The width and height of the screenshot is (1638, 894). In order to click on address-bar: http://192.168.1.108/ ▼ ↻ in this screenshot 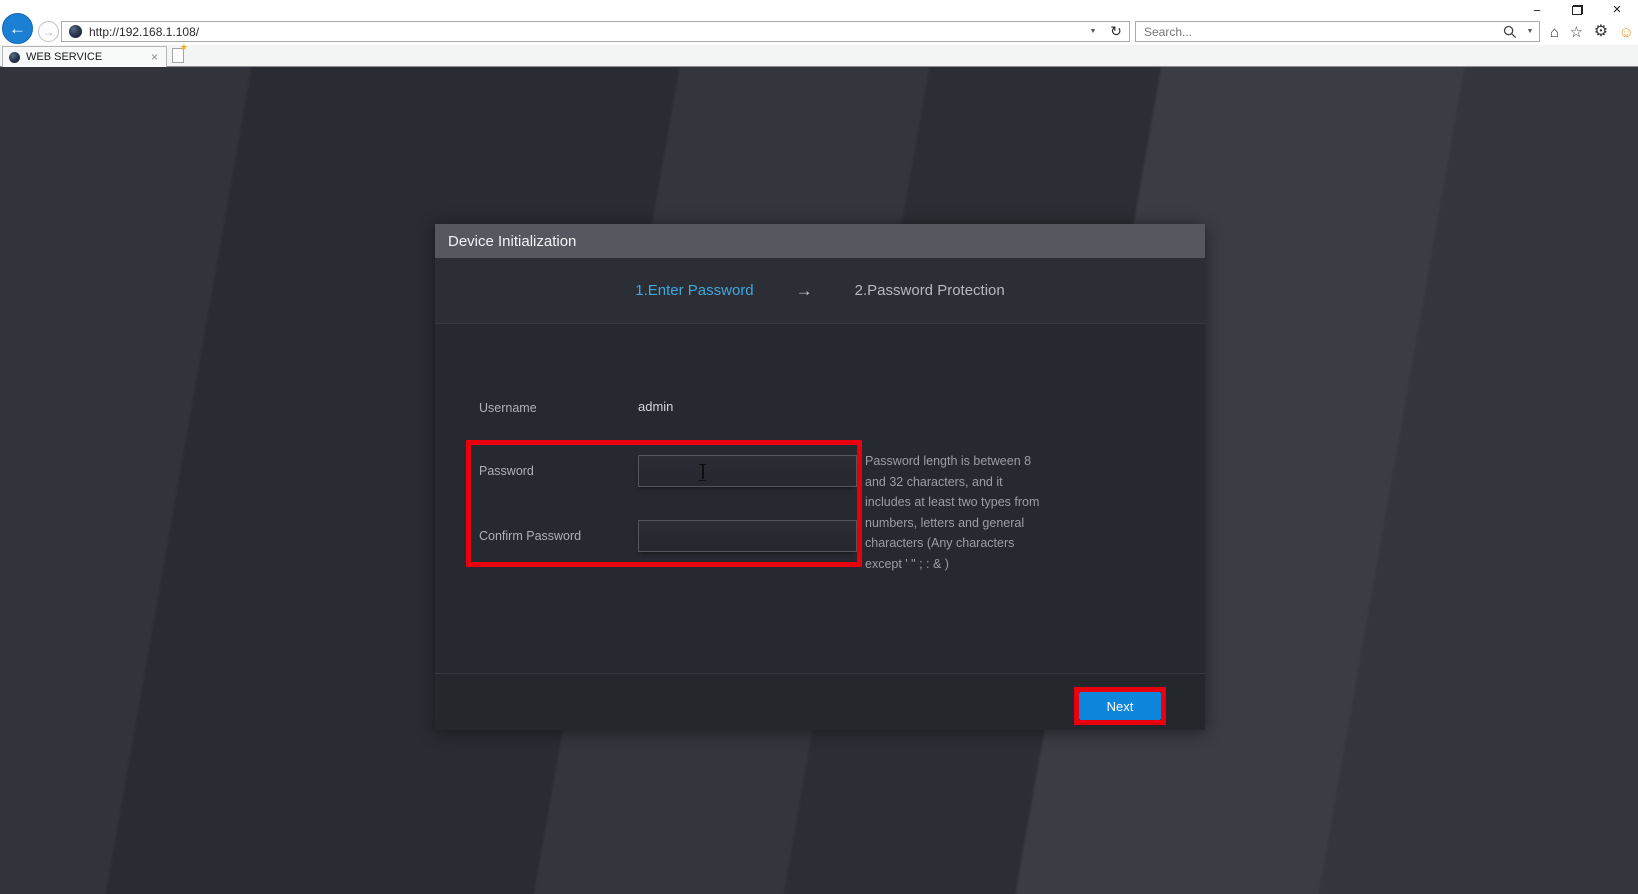, I will do `click(595, 31)`.